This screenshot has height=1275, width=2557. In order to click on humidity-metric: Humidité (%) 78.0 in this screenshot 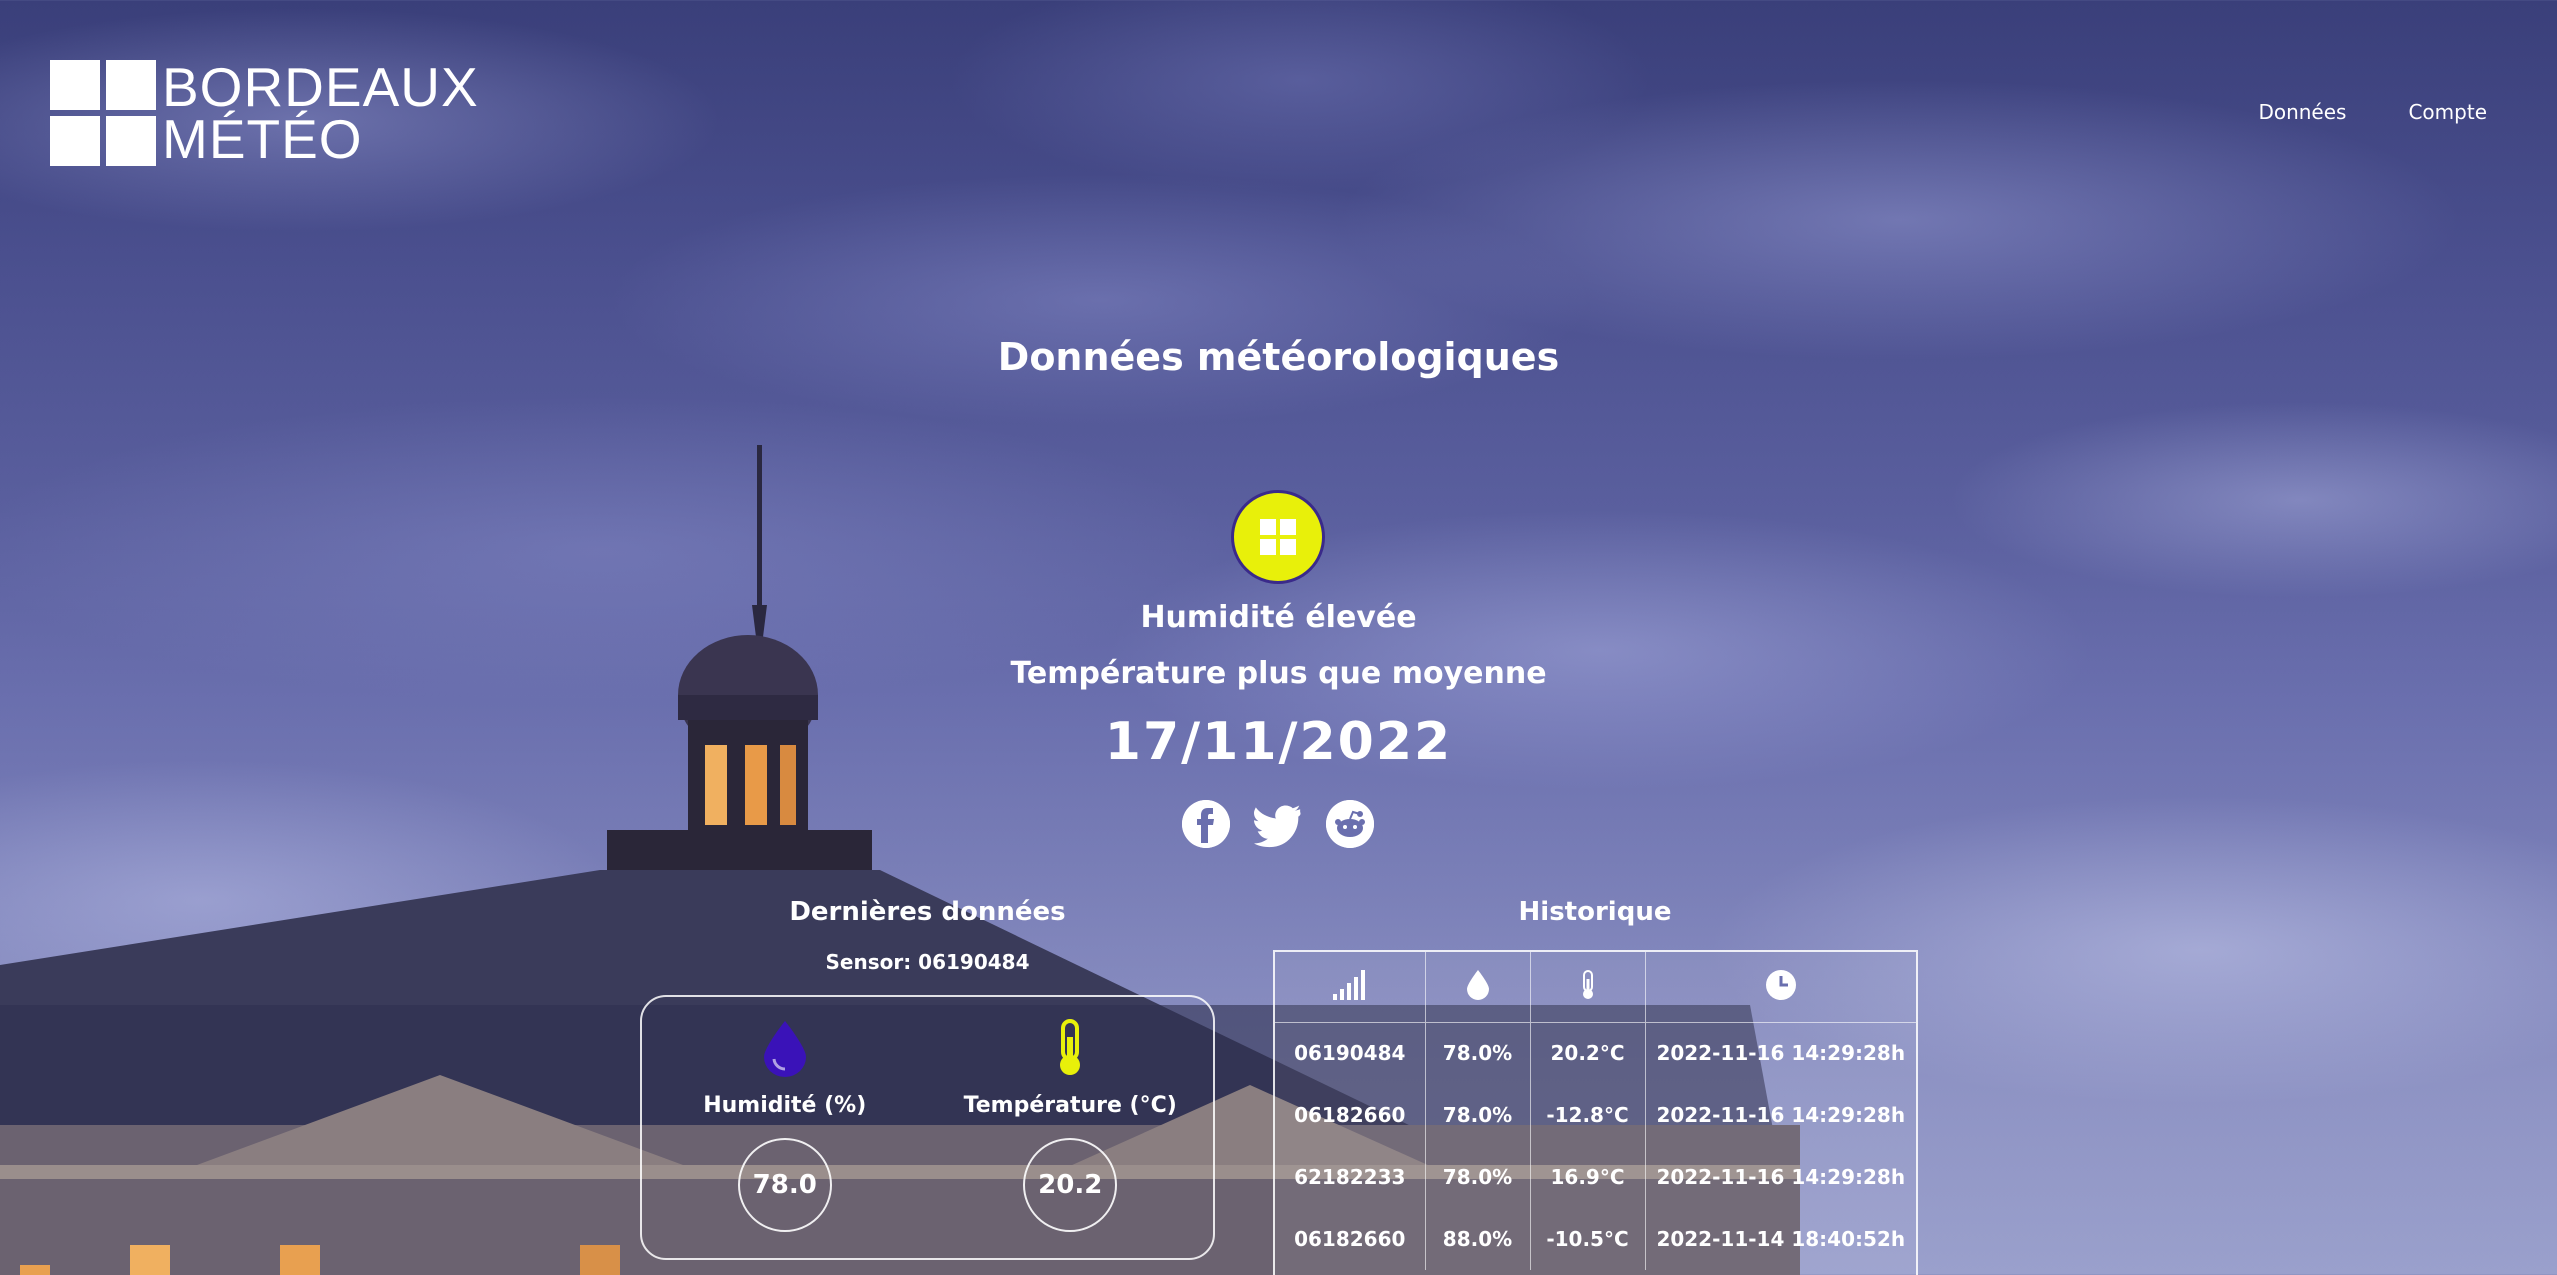, I will do `click(785, 1137)`.